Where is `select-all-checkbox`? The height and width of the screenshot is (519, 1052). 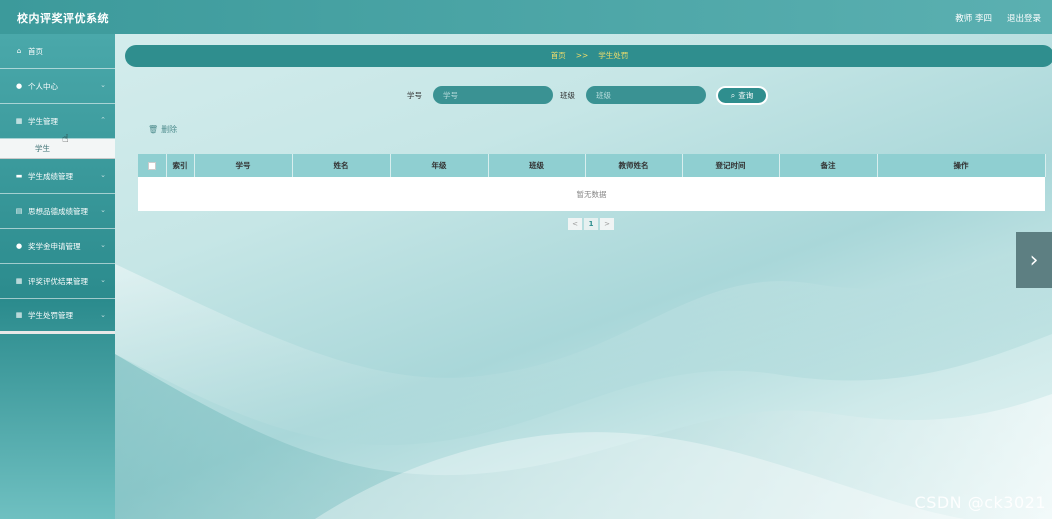
select-all-checkbox is located at coordinates (151, 166).